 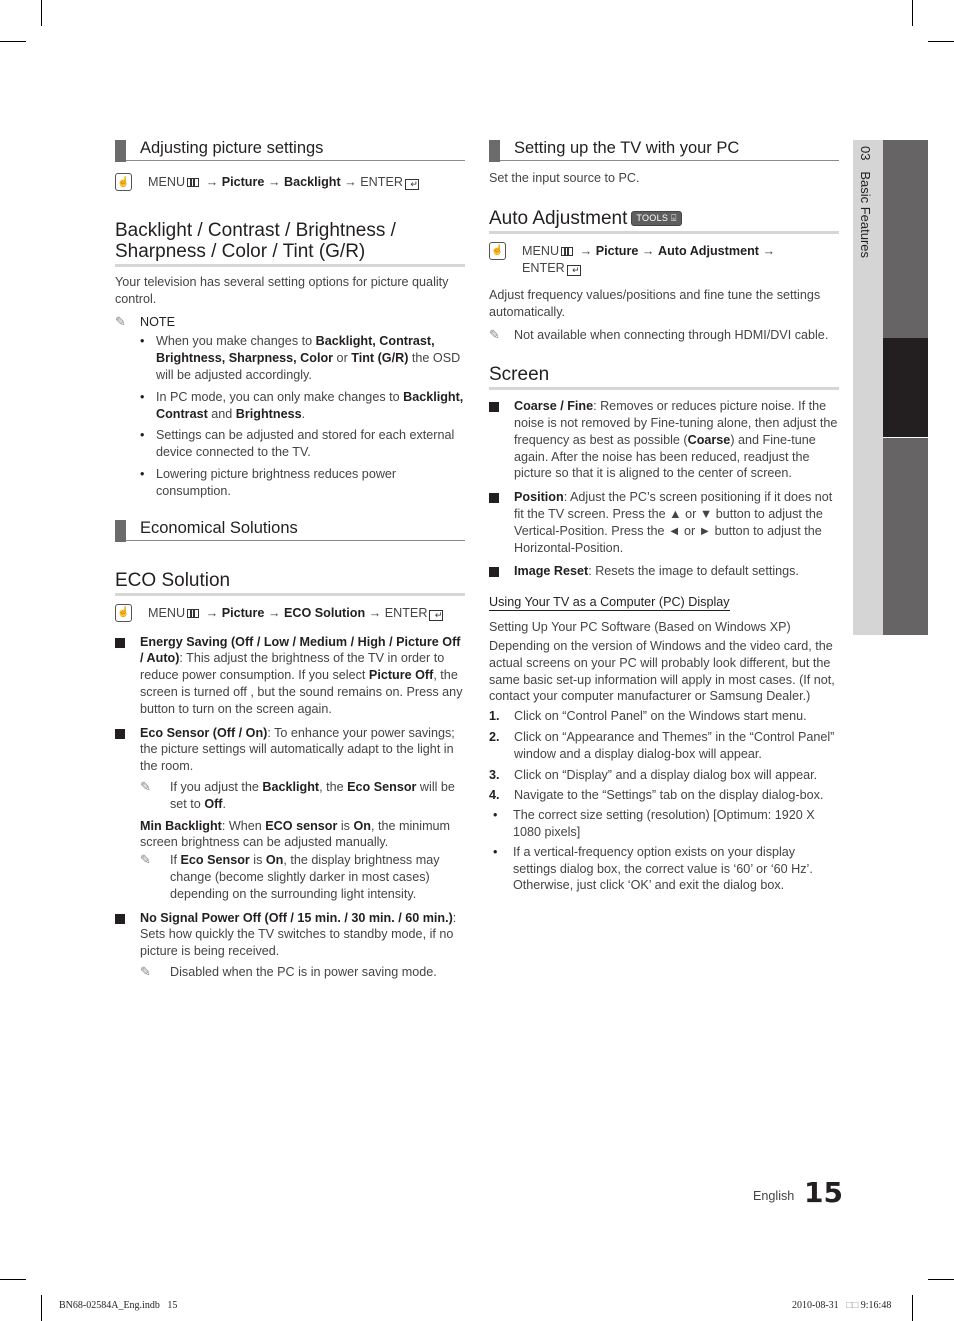 What do you see at coordinates (118, 1305) in the screenshot?
I see `slug-filename: BN68-02584A_Eng.indb 15` at bounding box center [118, 1305].